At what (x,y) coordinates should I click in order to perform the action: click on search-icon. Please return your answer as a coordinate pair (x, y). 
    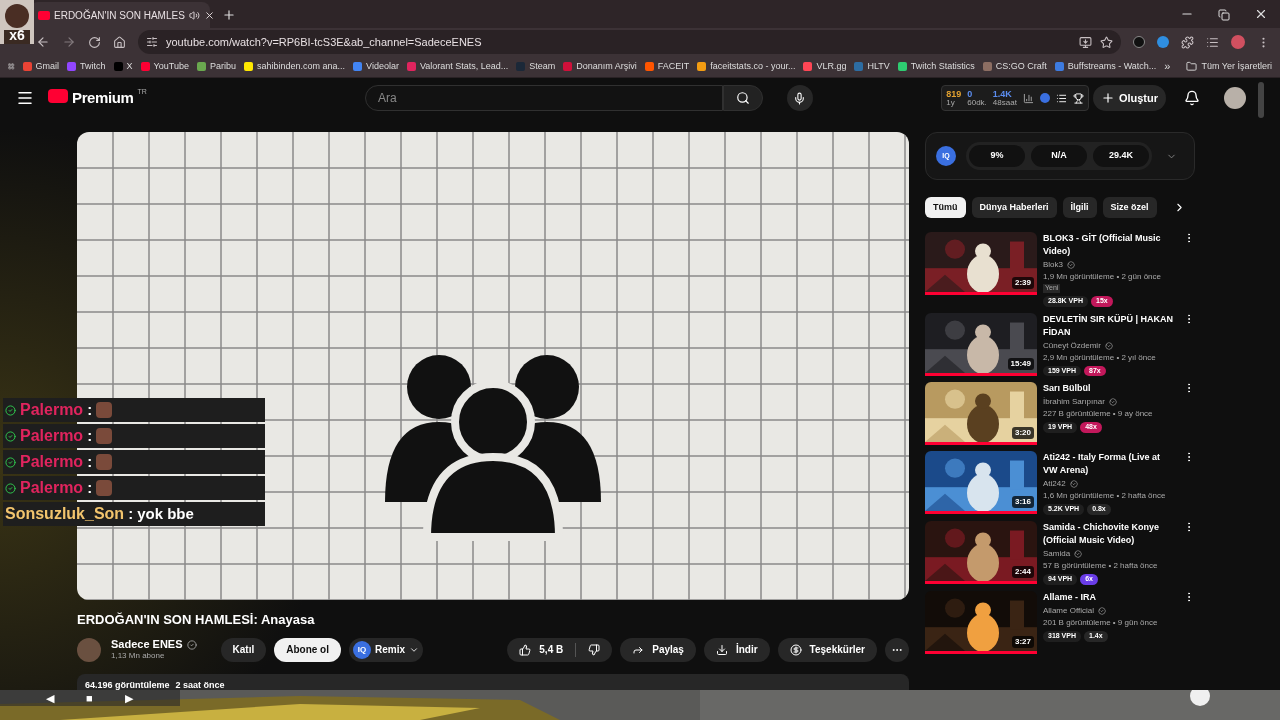
    Looking at the image, I should click on (742, 98).